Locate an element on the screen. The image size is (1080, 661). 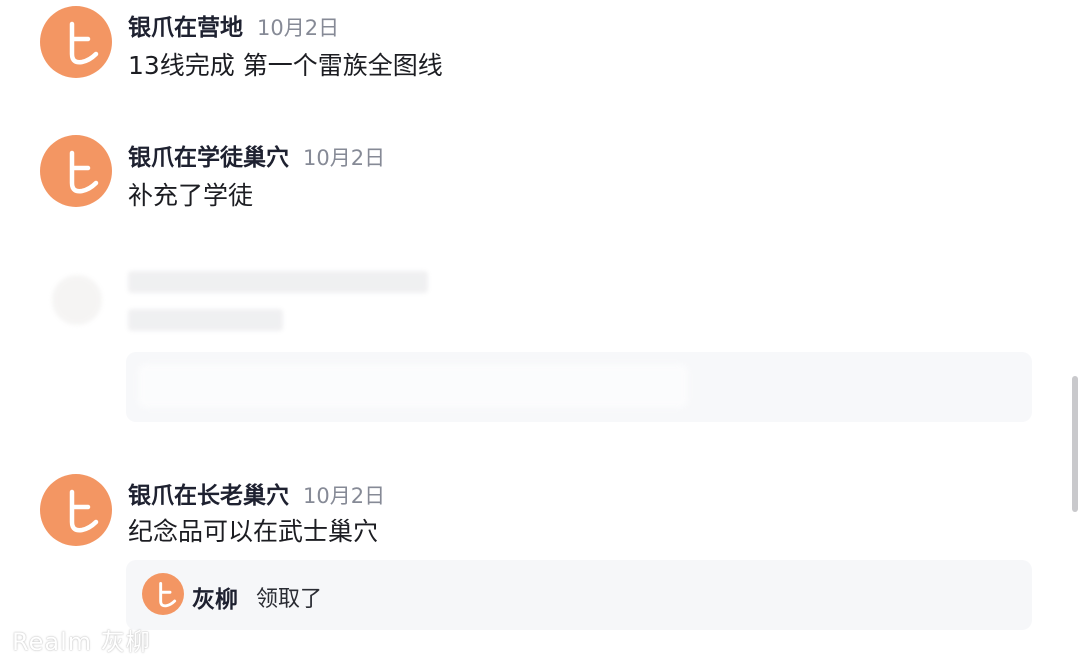
post-header: 银爪在营地 10月2日 is located at coordinates (233, 25).